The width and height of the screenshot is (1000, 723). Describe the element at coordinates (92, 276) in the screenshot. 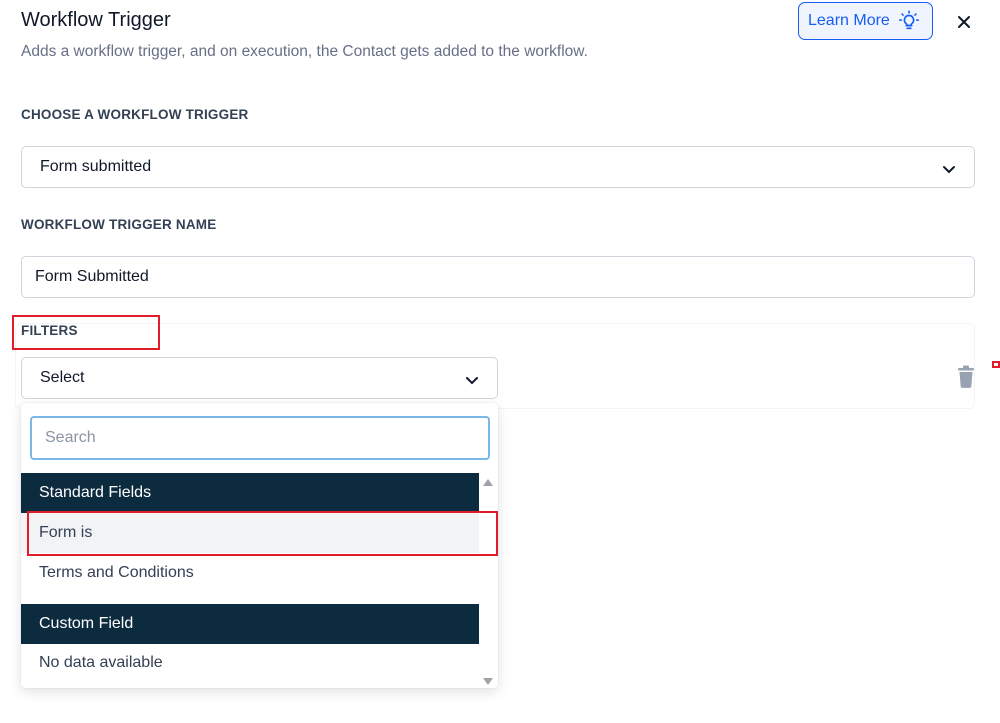

I see `trigger-name-value: Form Submitted` at that location.